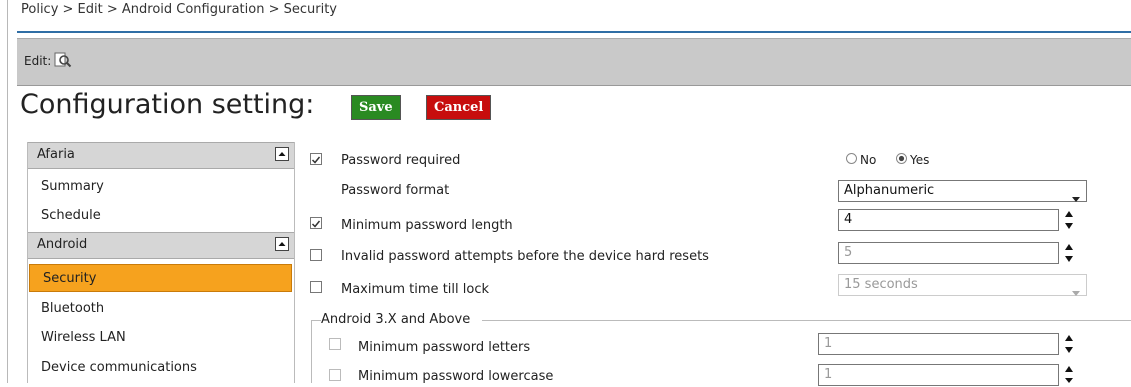 The height and width of the screenshot is (387, 1131). Describe the element at coordinates (161, 216) in the screenshot. I see `sidebar-item-schedule: Schedule` at that location.